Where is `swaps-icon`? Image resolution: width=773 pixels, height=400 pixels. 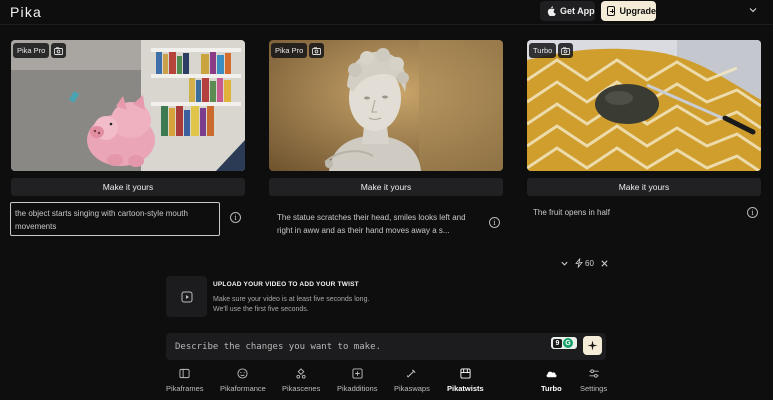 swaps-icon is located at coordinates (411, 373).